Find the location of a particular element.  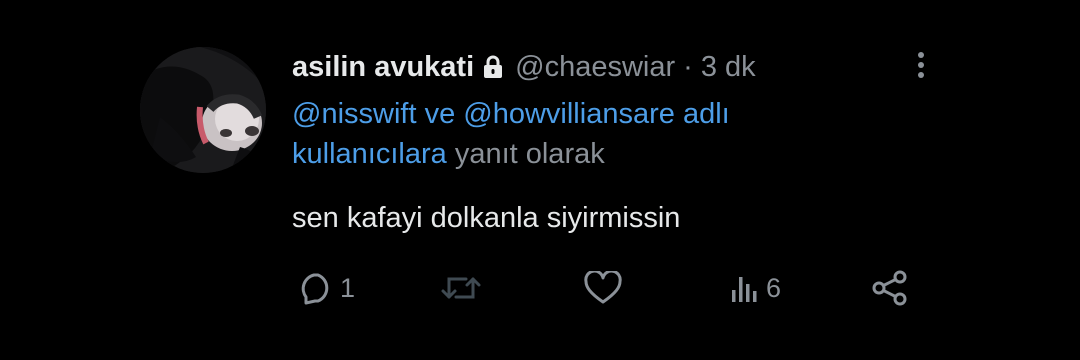

reply-count: 1 is located at coordinates (348, 287).